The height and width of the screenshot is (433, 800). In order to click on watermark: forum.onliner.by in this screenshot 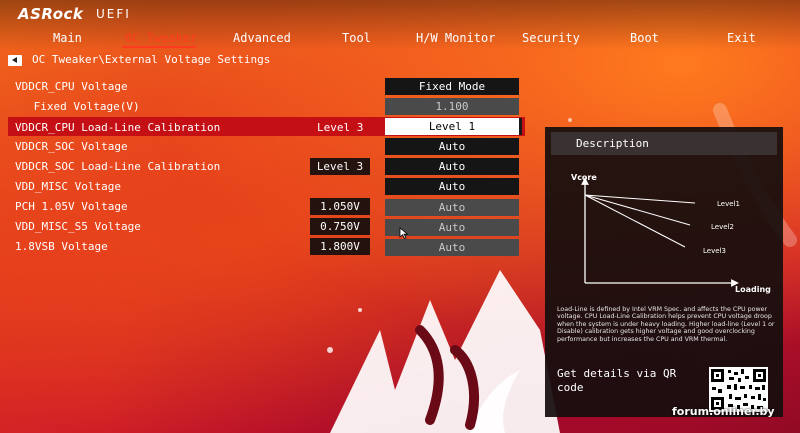, I will do `click(723, 411)`.